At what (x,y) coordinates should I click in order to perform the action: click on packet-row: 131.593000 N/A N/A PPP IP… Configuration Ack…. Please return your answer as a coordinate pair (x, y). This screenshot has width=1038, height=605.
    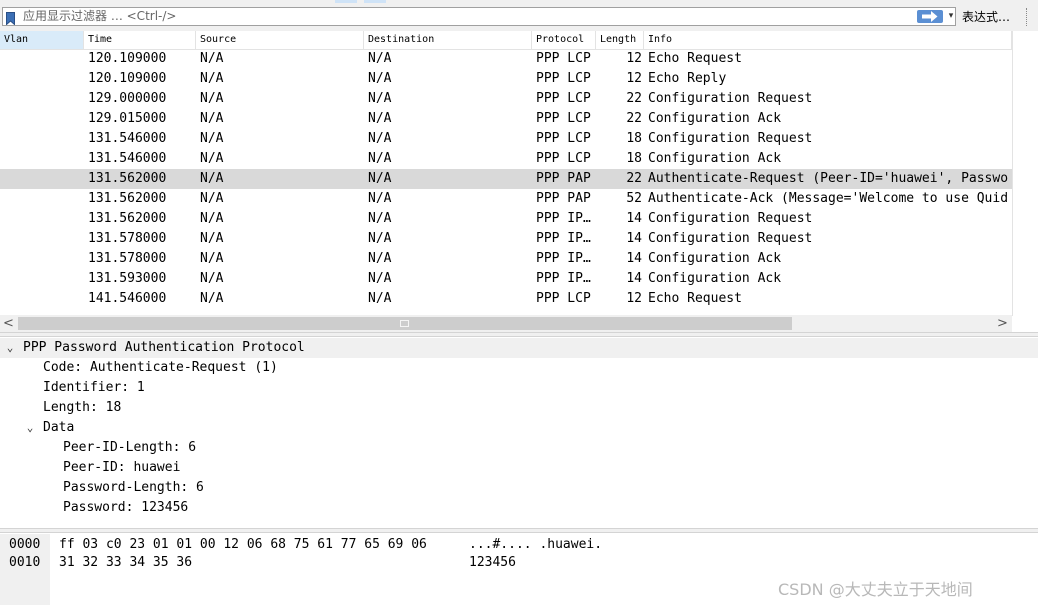
    Looking at the image, I should click on (506, 279).